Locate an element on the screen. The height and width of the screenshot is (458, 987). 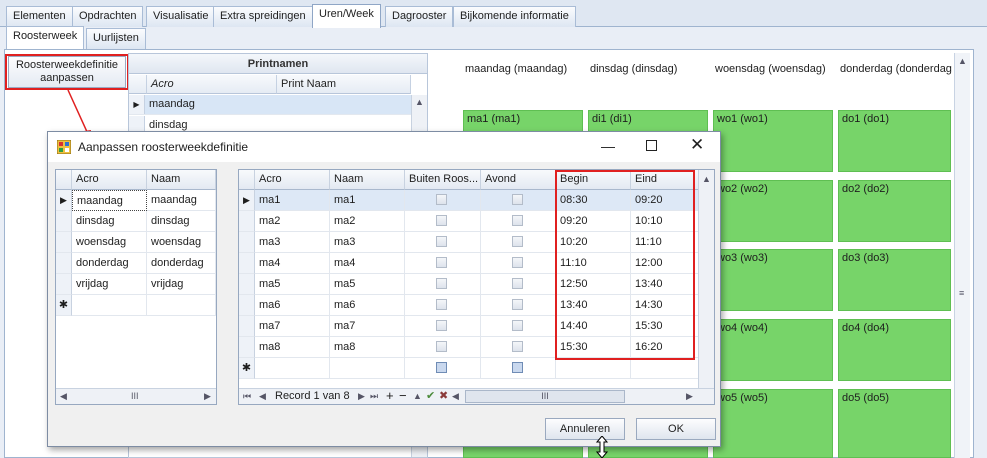
avond-checkbox-new is located at coordinates (517, 367).